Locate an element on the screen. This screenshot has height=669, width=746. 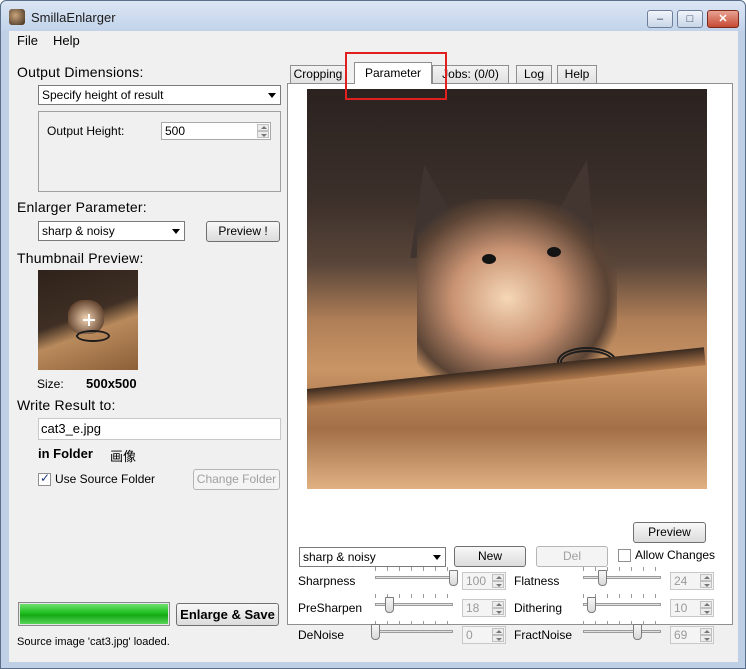
dithering-slider is located at coordinates (622, 603).